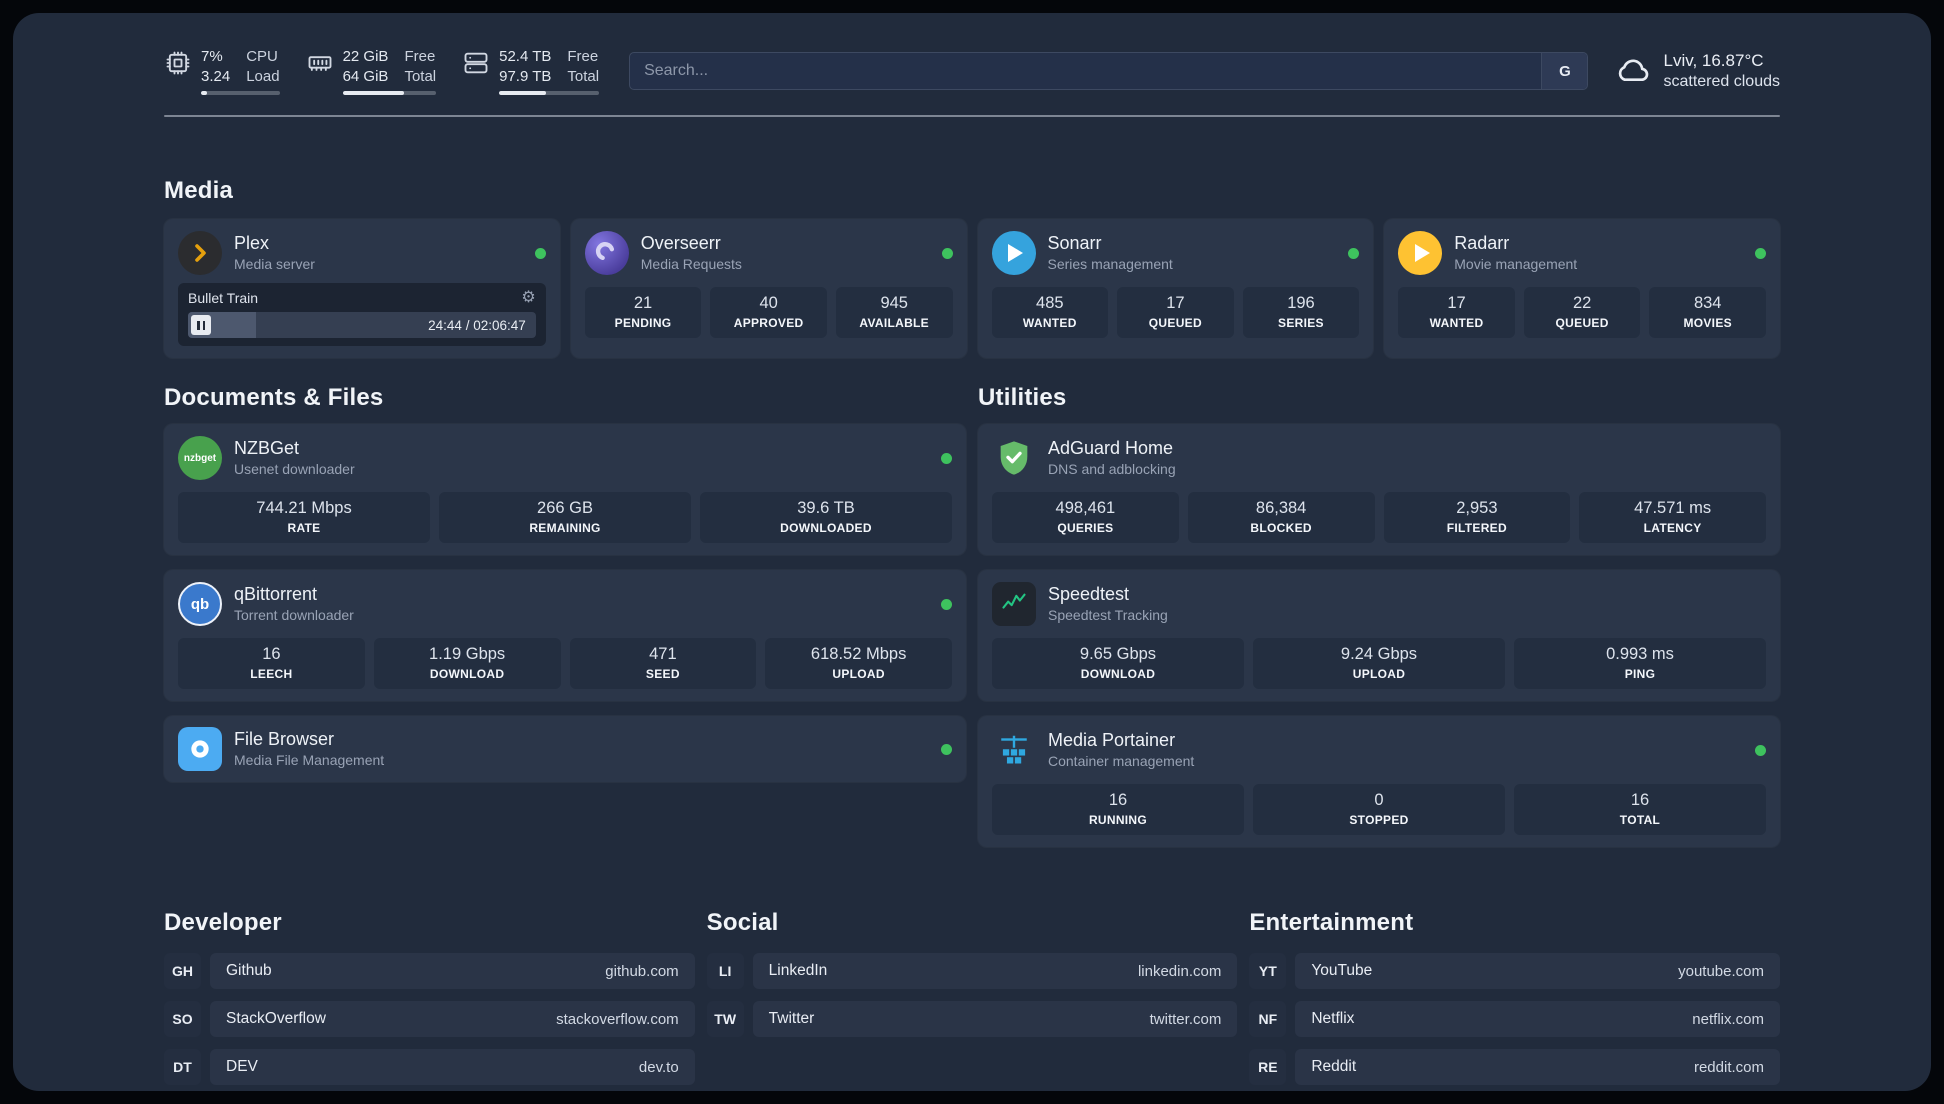  I want to click on stat-tile: 21 PENDING, so click(643, 312).